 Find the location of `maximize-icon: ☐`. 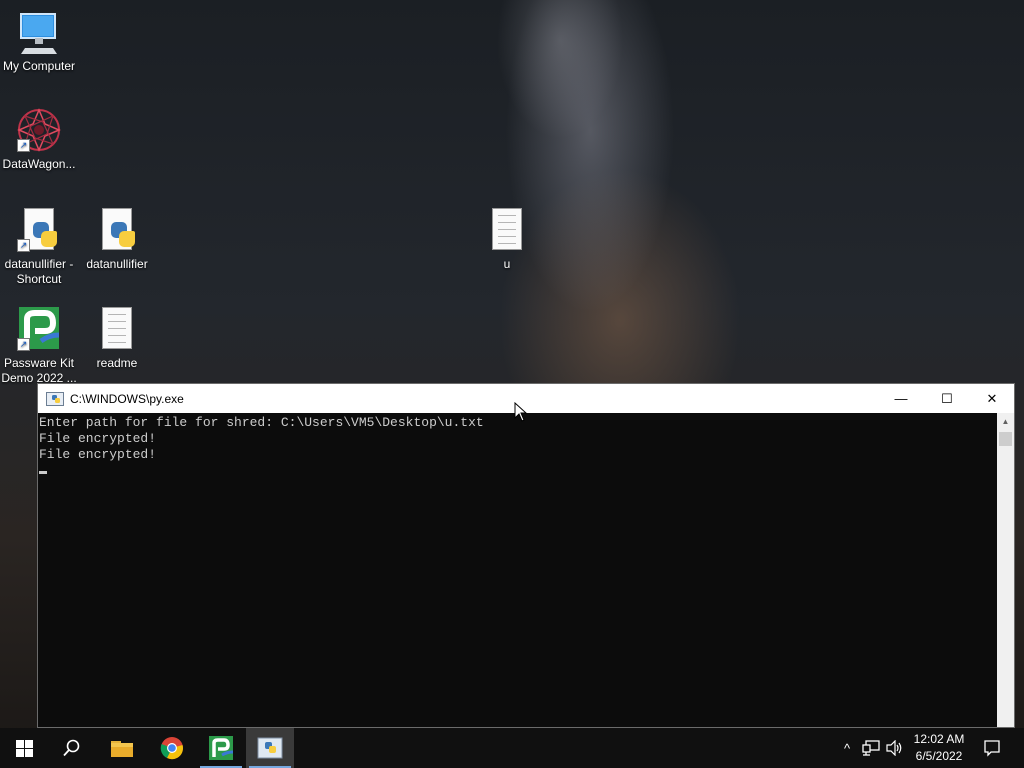

maximize-icon: ☐ is located at coordinates (947, 398).